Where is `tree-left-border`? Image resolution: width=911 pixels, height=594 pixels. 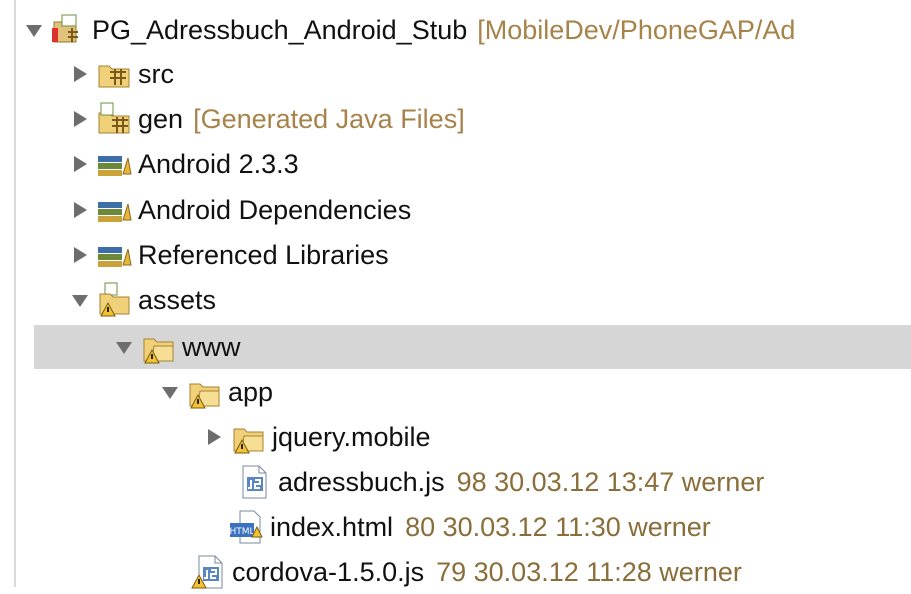
tree-left-border is located at coordinates (15, 293).